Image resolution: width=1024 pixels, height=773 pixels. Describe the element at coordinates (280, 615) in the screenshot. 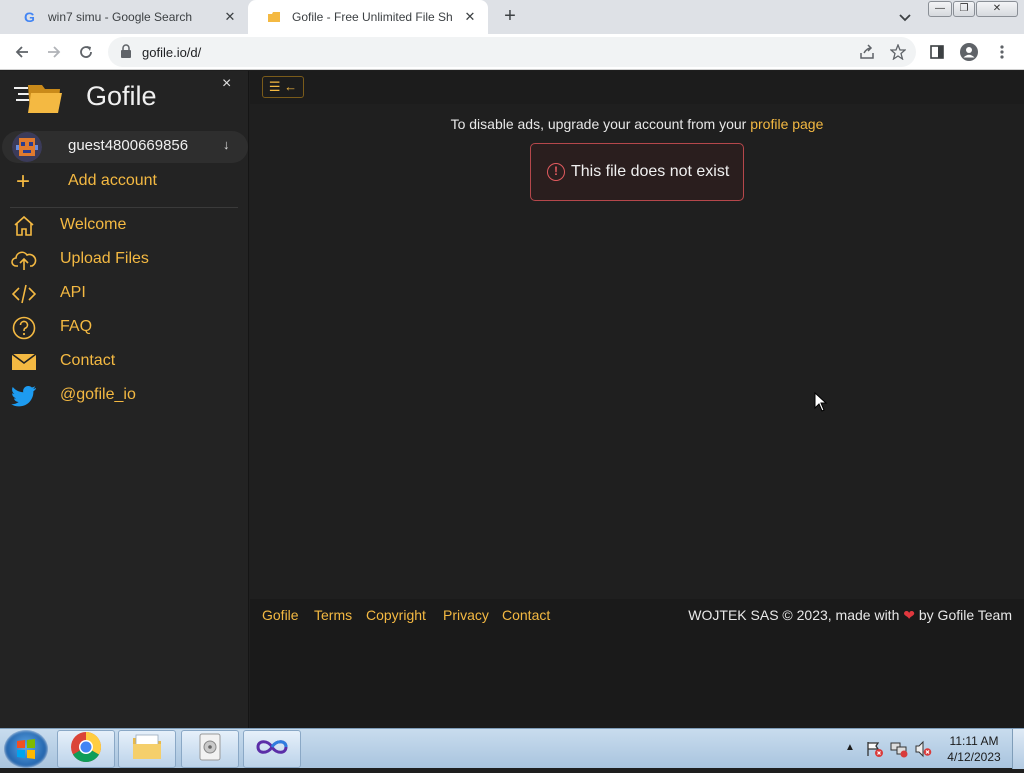

I see `footer-link-gofile: Gofile` at that location.